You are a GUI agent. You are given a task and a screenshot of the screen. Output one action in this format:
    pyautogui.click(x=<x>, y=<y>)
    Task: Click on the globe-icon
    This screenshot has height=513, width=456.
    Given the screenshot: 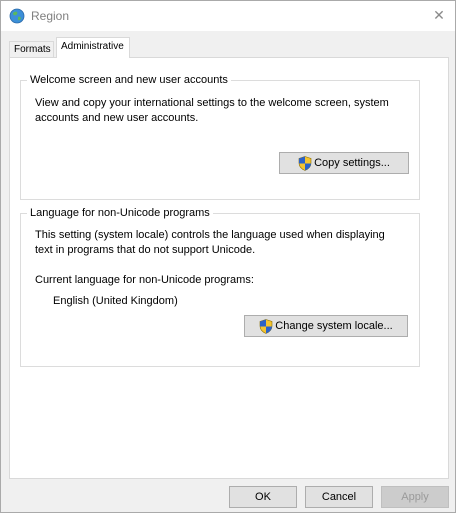 What is the action you would take?
    pyautogui.click(x=17, y=16)
    